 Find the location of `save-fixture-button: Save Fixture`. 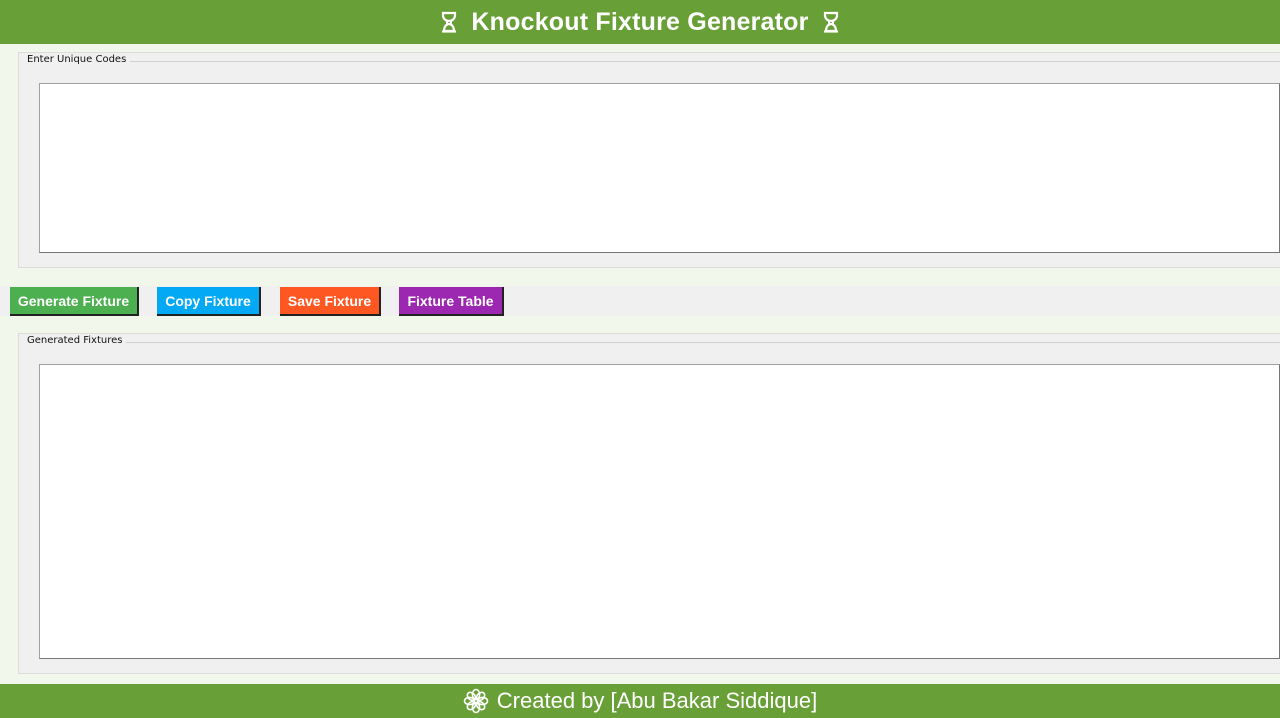

save-fixture-button: Save Fixture is located at coordinates (330, 301).